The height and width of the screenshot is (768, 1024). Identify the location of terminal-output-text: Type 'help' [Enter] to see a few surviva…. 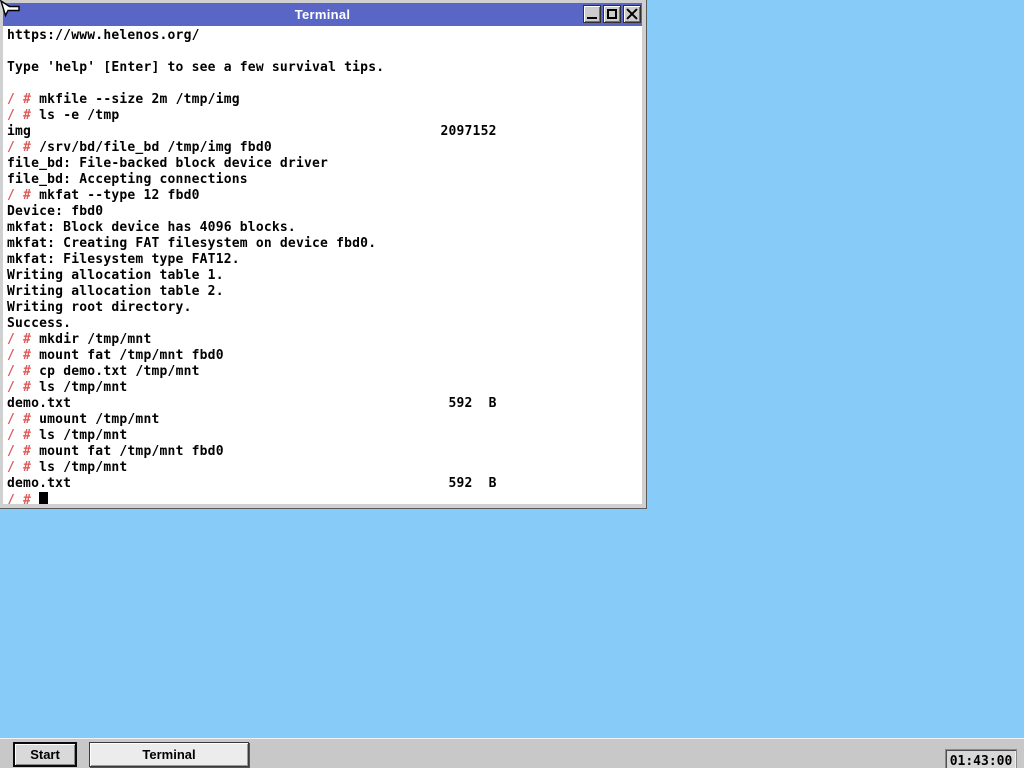
(196, 67).